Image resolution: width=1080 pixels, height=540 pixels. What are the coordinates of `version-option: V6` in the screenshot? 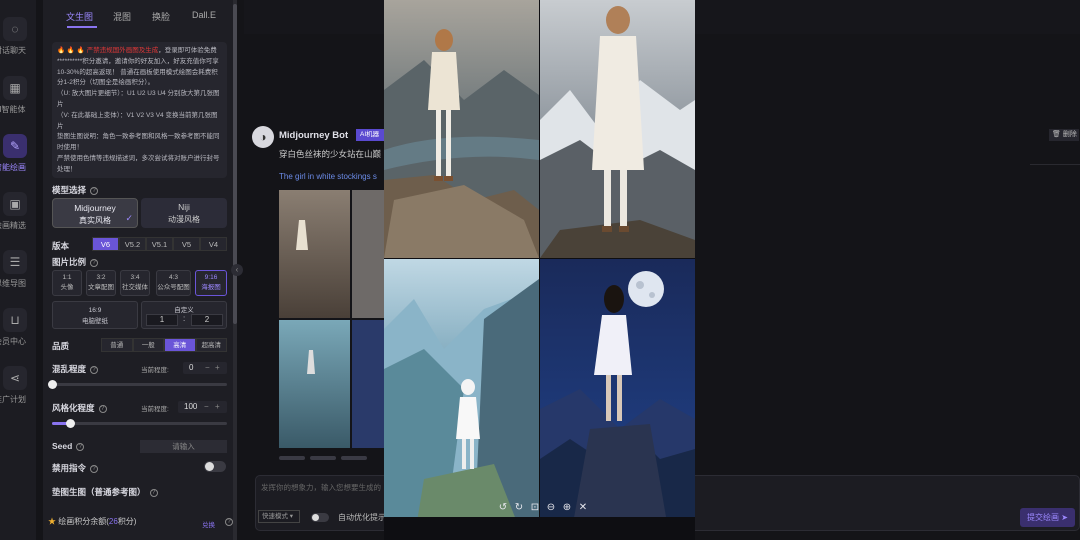 It's located at (105, 244).